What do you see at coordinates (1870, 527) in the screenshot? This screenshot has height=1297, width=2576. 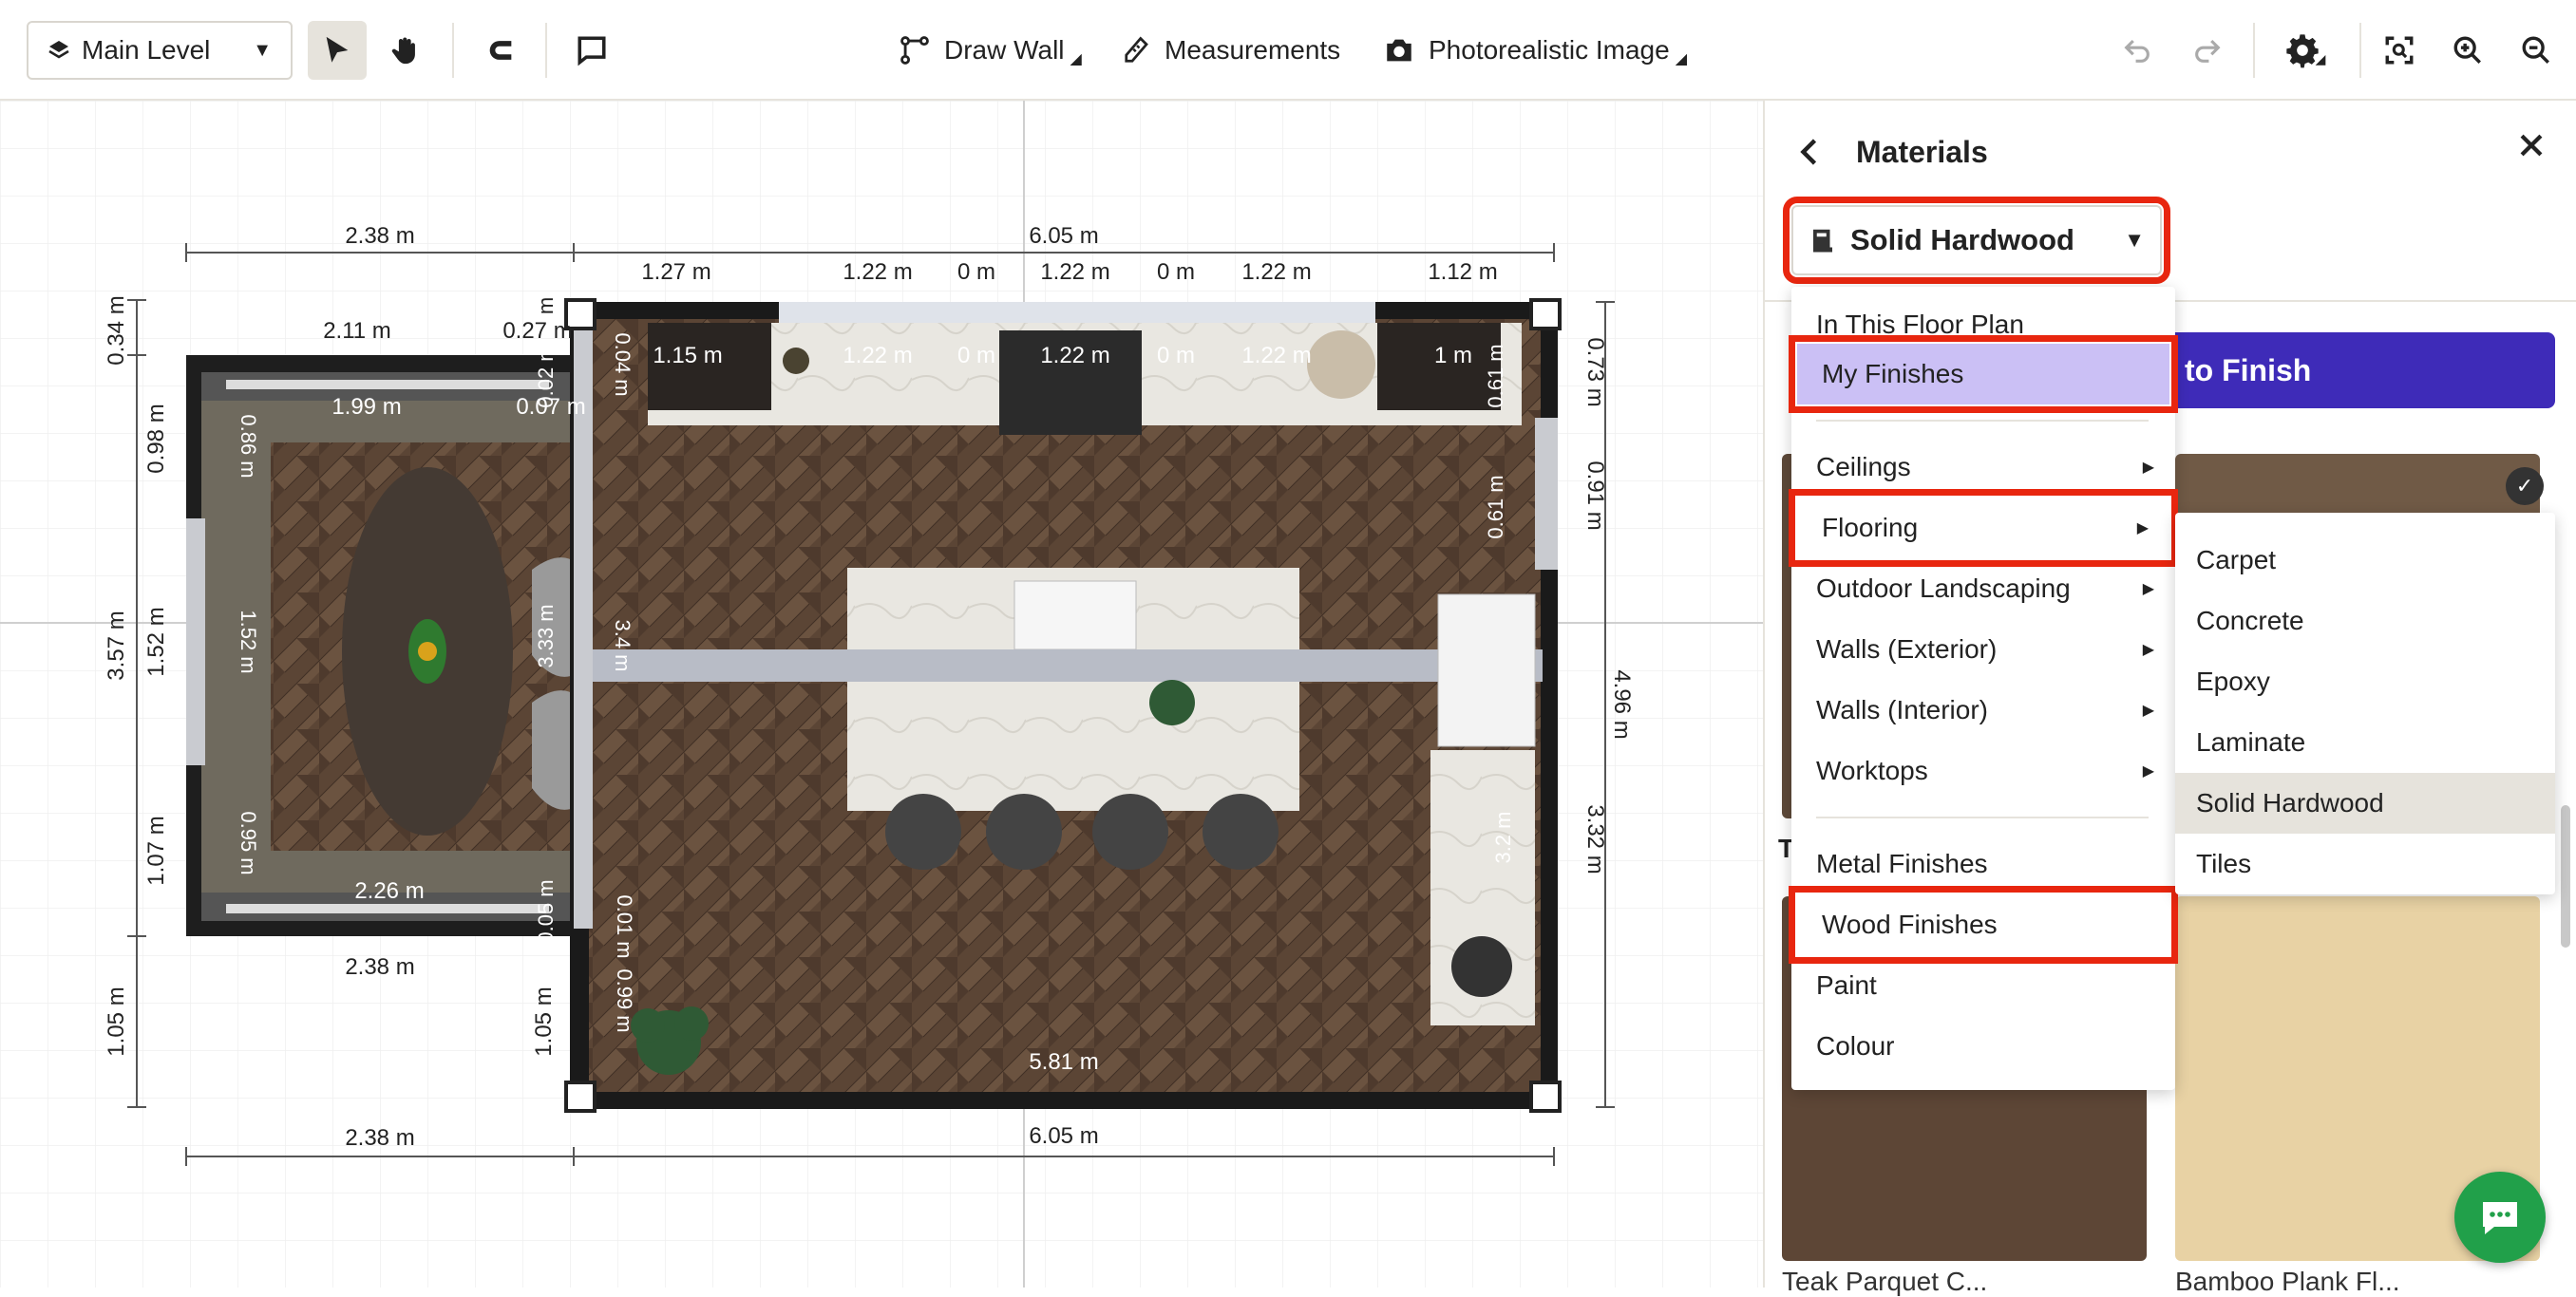 I see `menu-item-label: Flooring` at bounding box center [1870, 527].